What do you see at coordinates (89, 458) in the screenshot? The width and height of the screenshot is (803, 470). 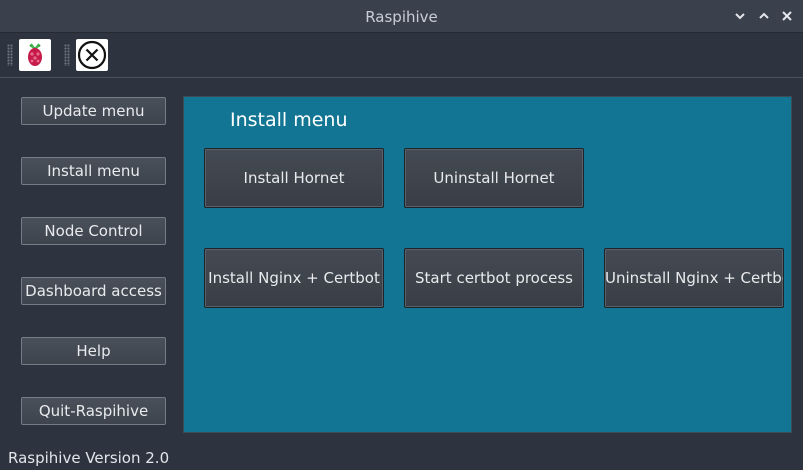 I see `version-status-text: Raspihive Version 2.0` at bounding box center [89, 458].